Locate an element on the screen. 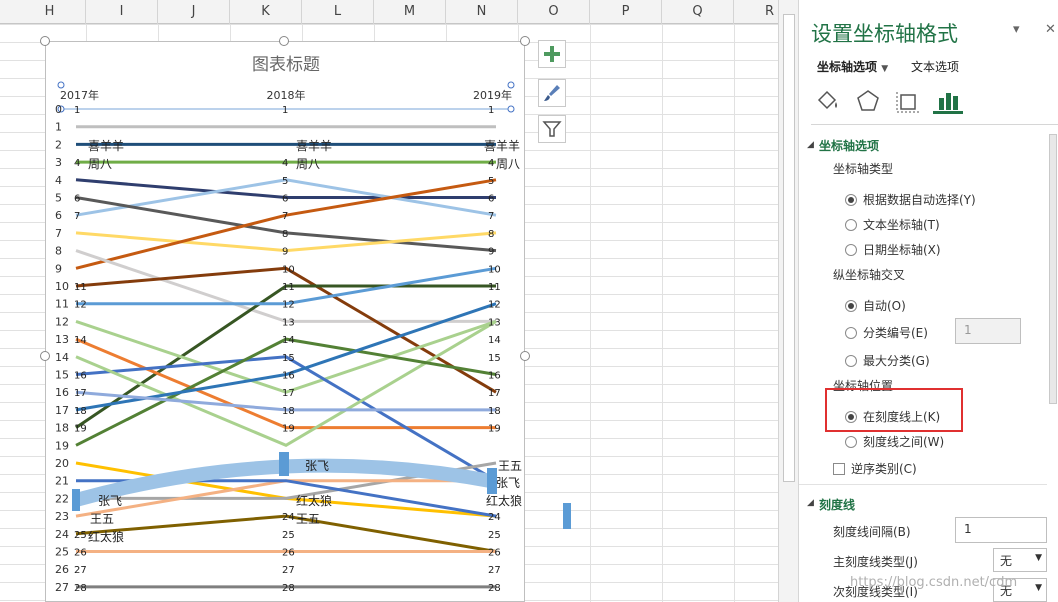 This screenshot has height=602, width=1058. tab-text-options: 文本选项 is located at coordinates (935, 66).